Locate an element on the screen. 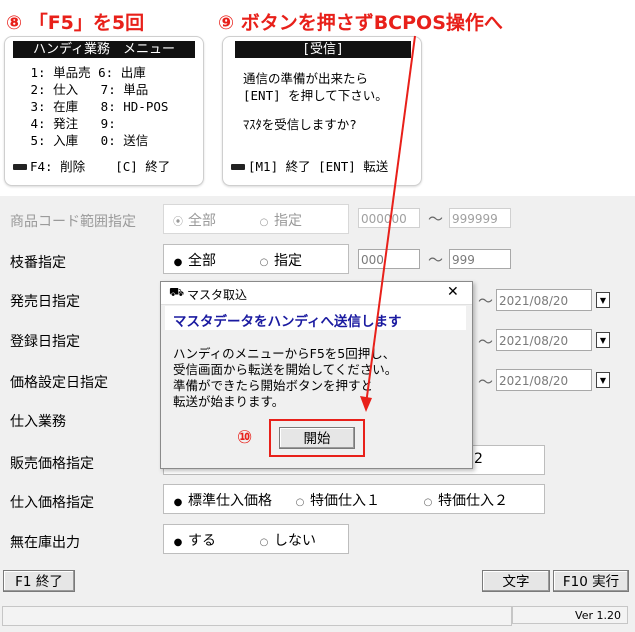 The width and height of the screenshot is (635, 632). callout-arrow is located at coordinates (388, 223).